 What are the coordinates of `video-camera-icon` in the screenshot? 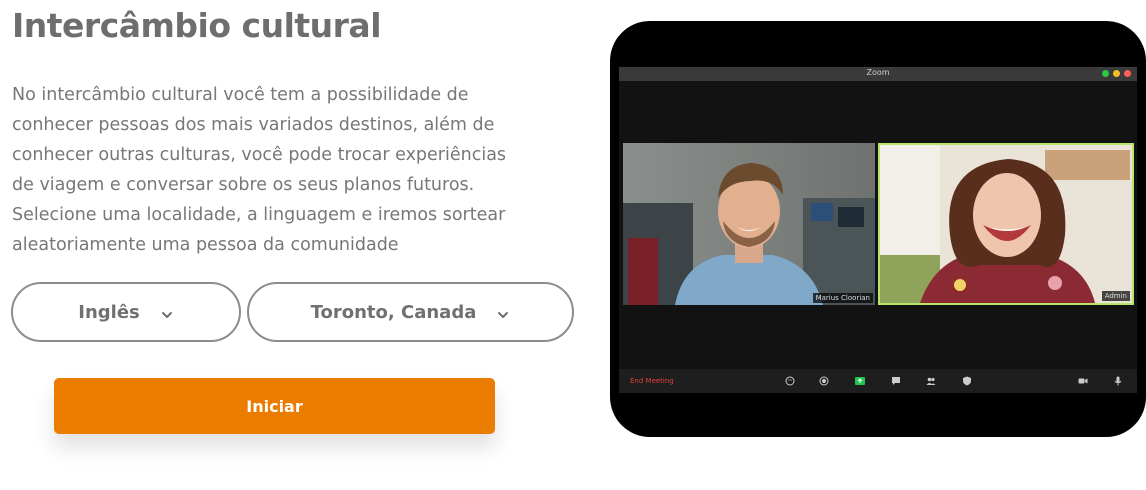 It's located at (1083, 381).